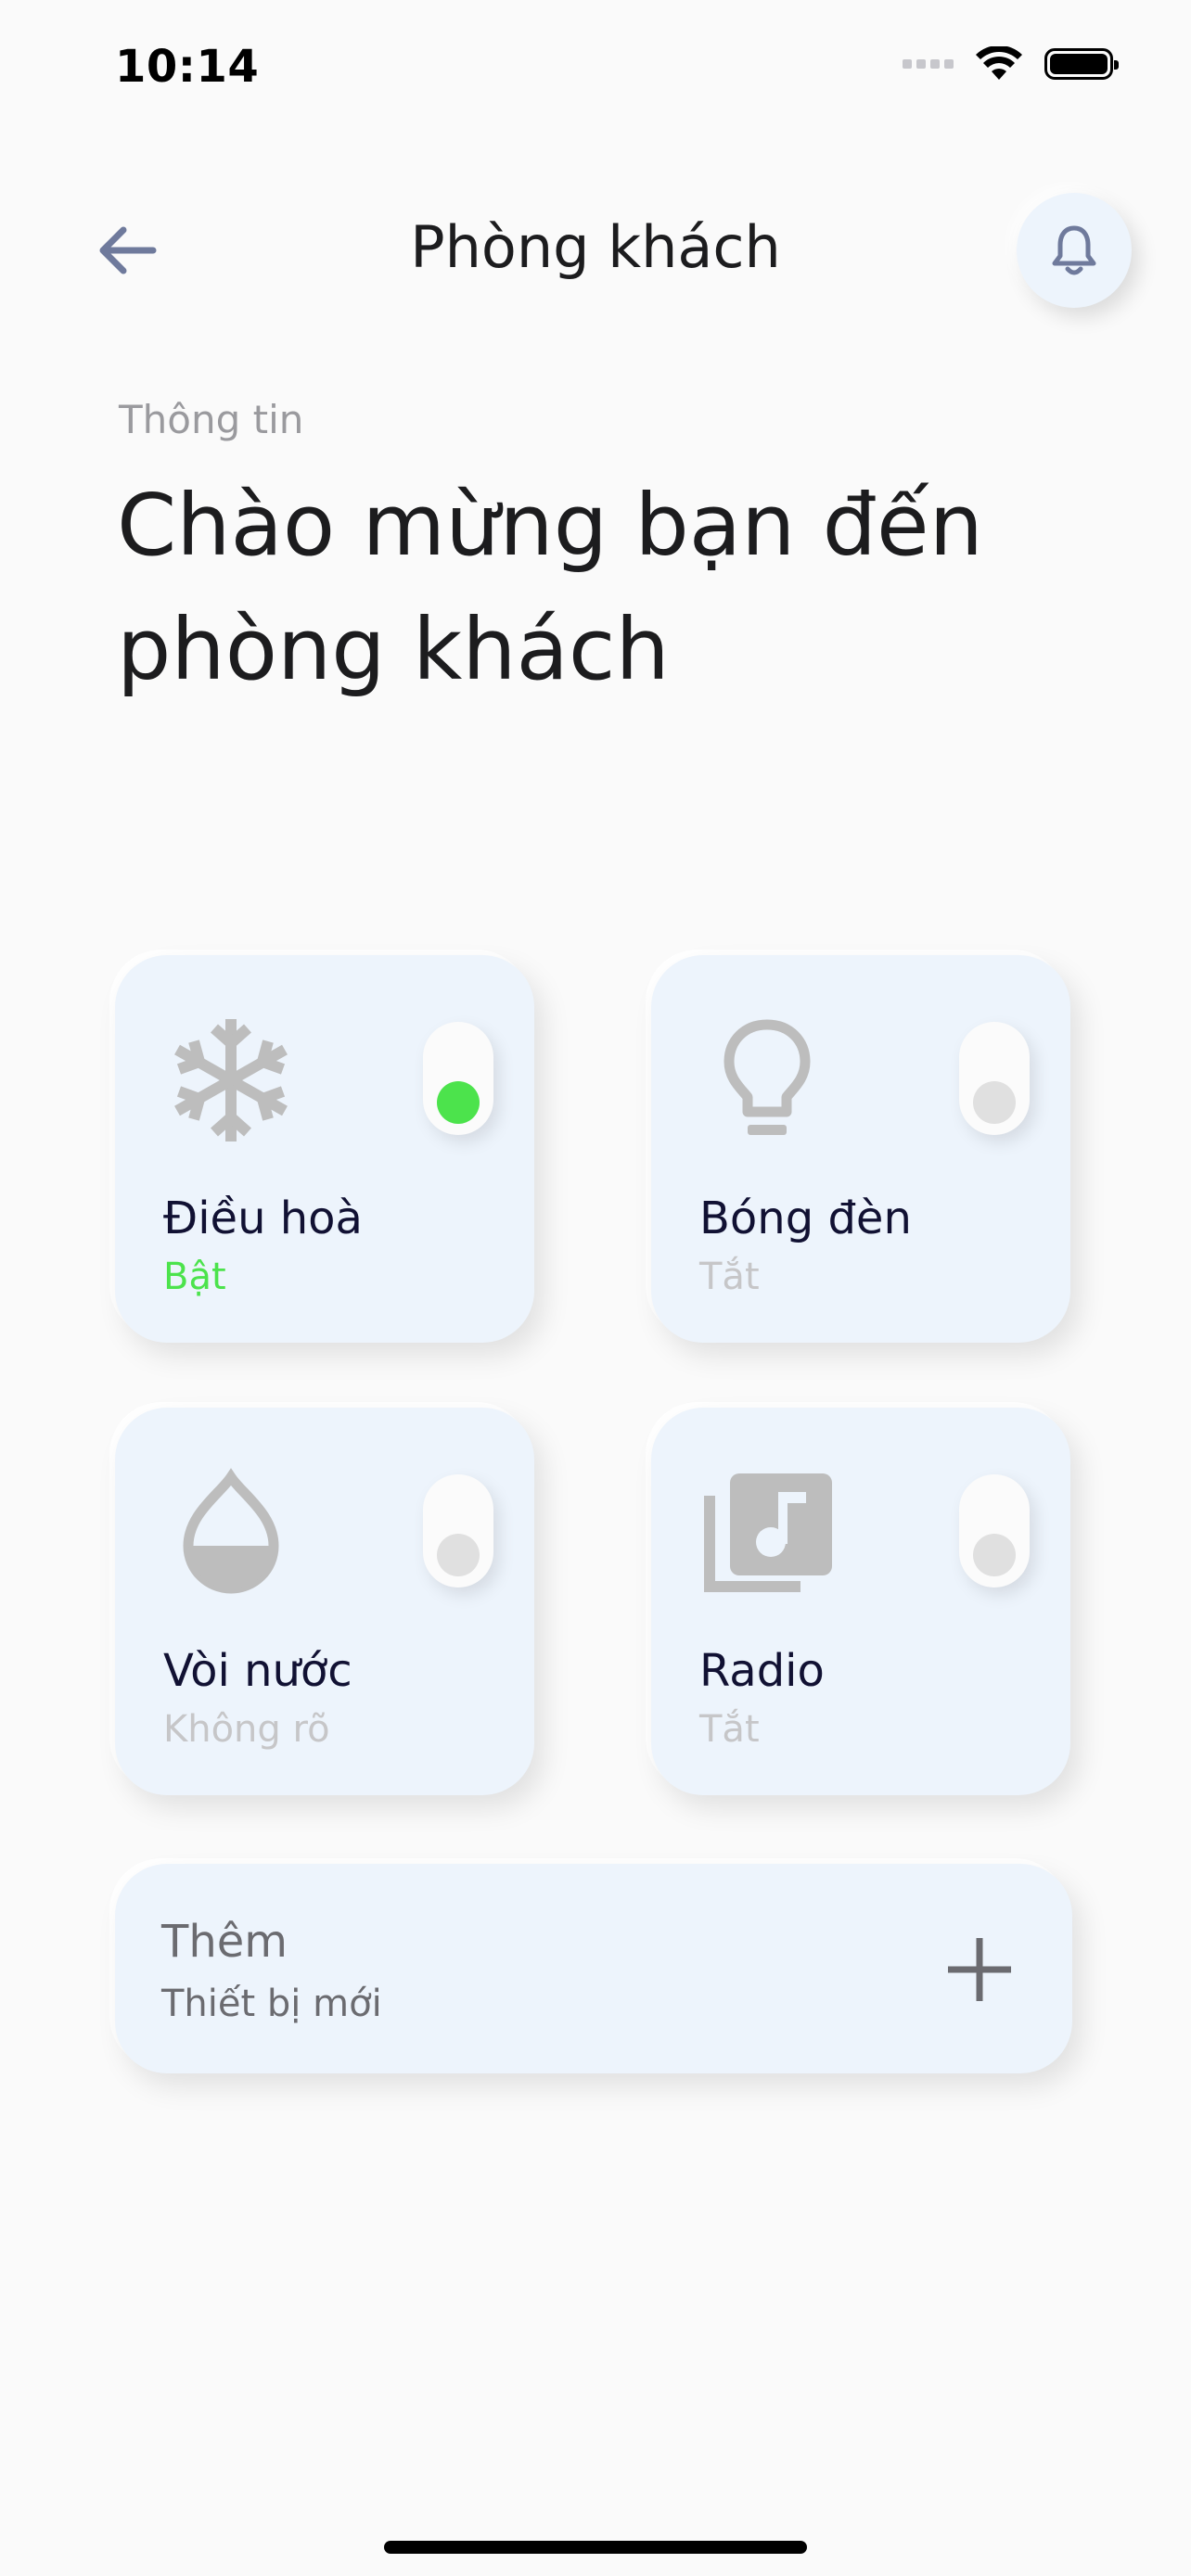  I want to click on snowflake-icon, so click(231, 1080).